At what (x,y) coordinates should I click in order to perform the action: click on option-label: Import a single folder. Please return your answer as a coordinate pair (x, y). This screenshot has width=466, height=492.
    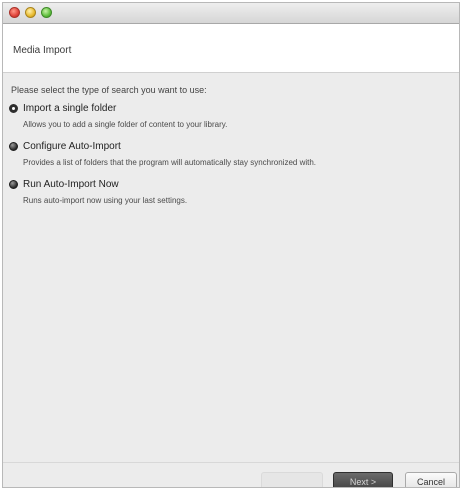
    Looking at the image, I should click on (69, 108).